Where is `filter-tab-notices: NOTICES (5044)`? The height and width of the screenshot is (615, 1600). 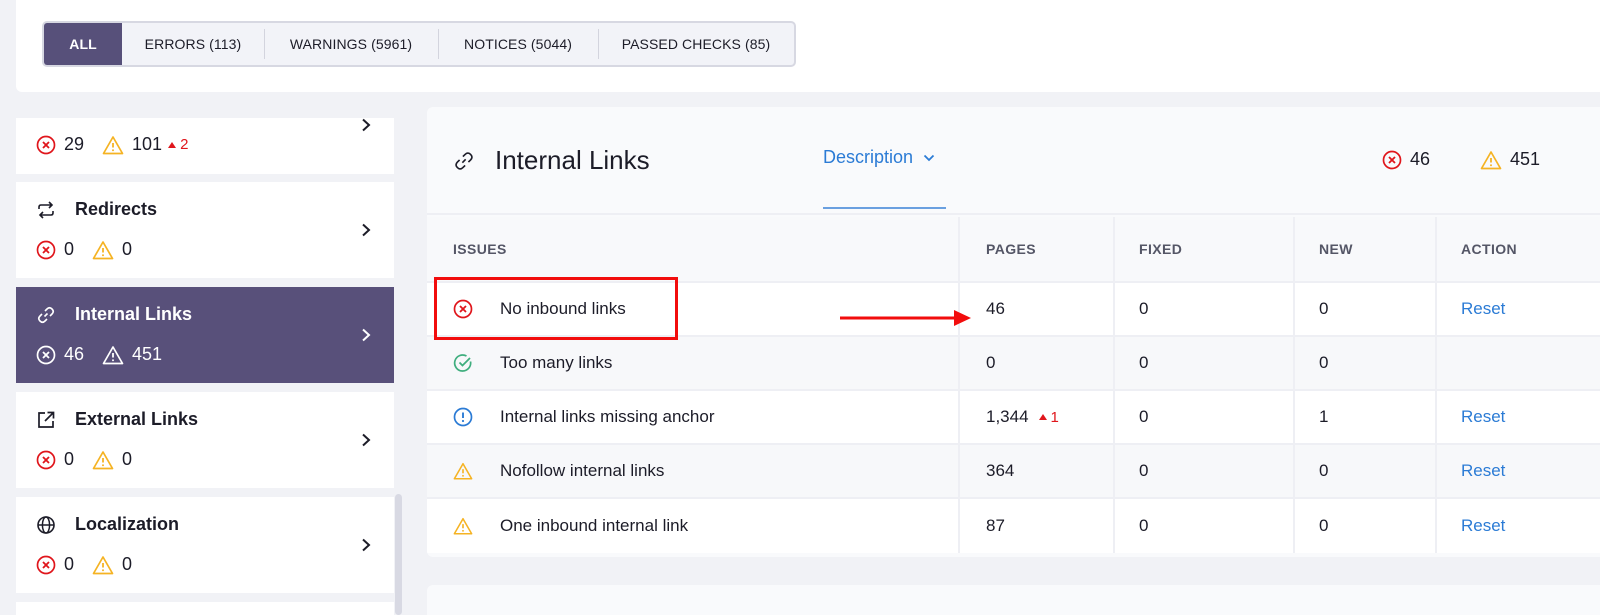
filter-tab-notices: NOTICES (5044) is located at coordinates (518, 44).